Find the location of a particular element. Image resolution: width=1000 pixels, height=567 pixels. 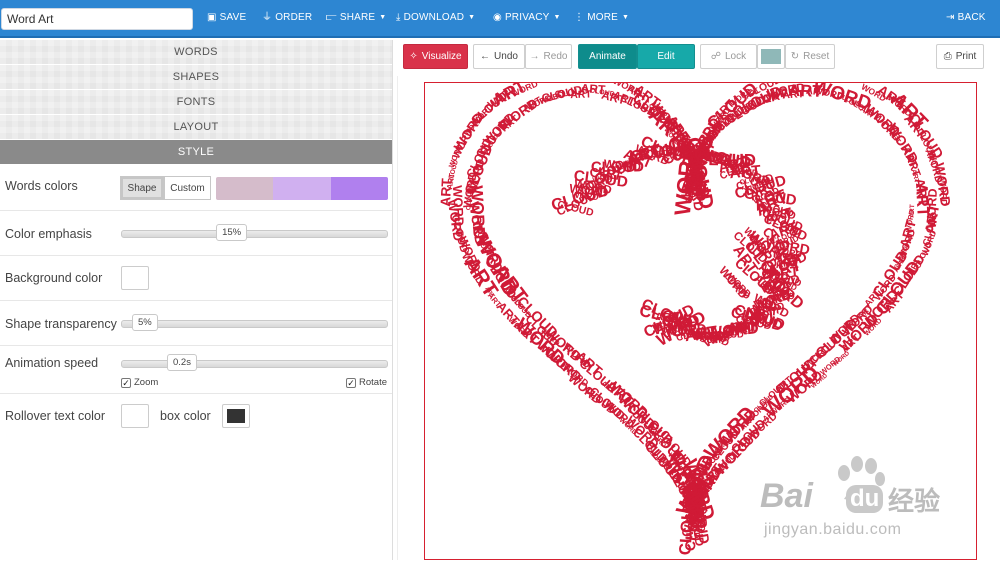

reset-label: Reset is located at coordinates (816, 56).